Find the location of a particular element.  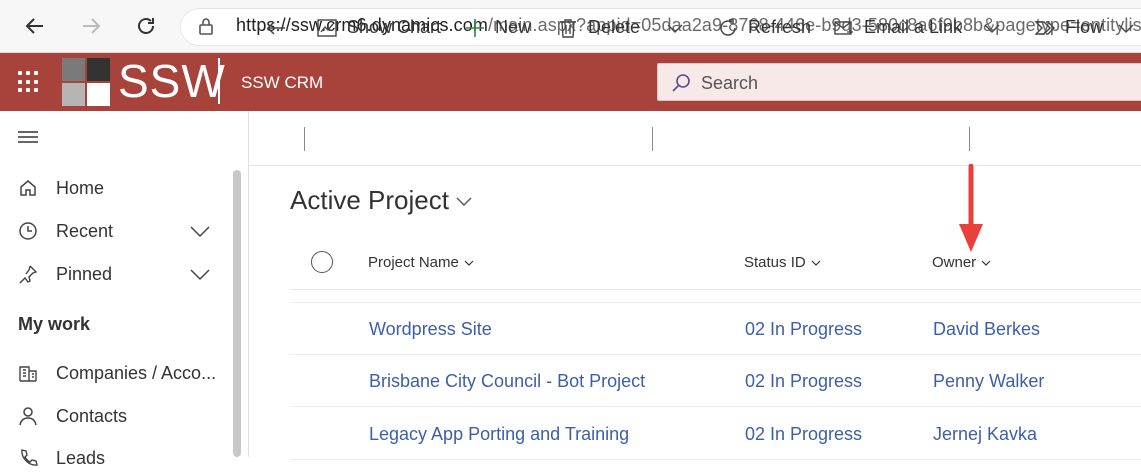

reload-button is located at coordinates (146, 26).